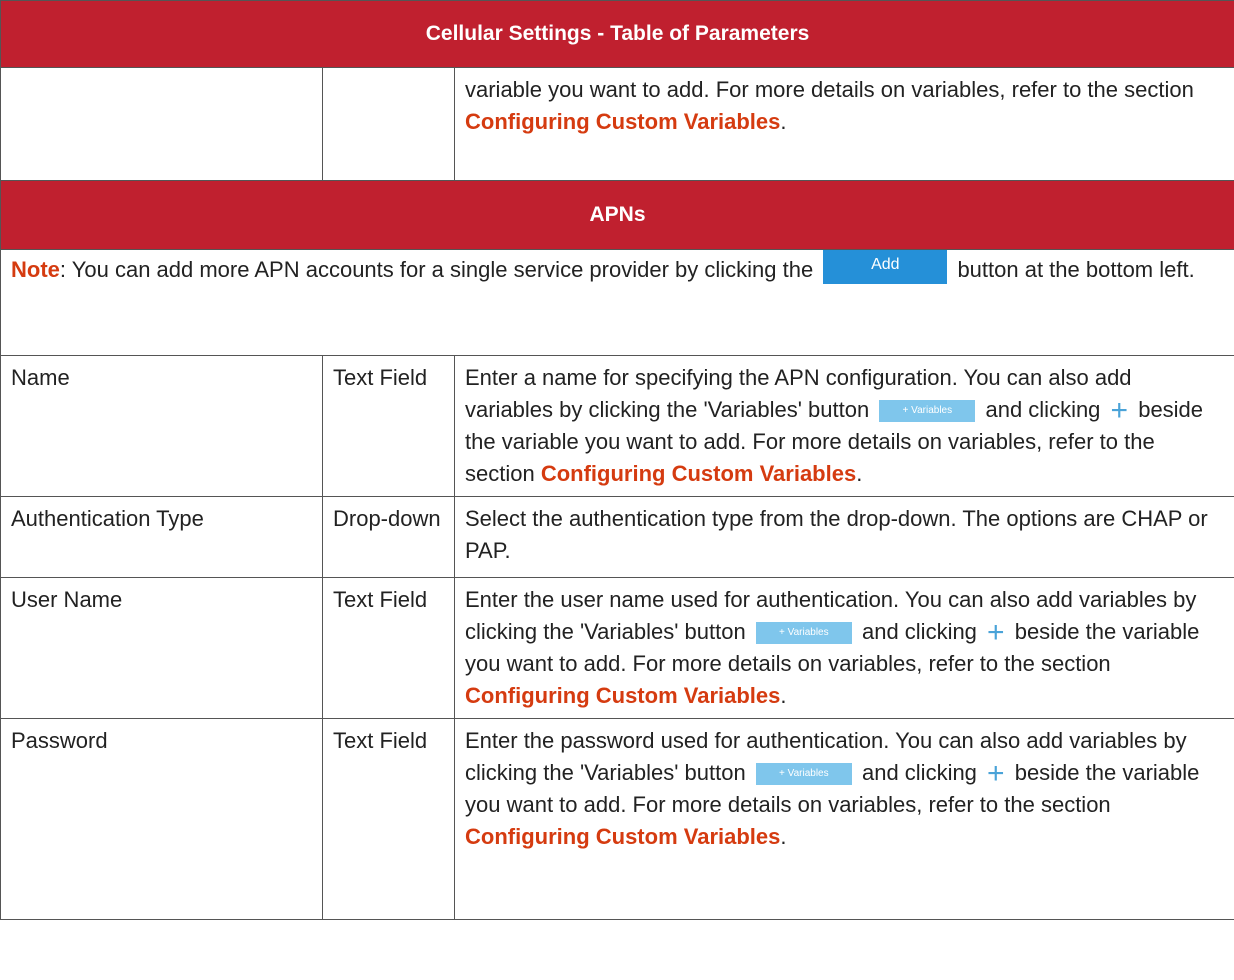 This screenshot has width=1234, height=980. What do you see at coordinates (388, 124) in the screenshot?
I see `cell-type` at bounding box center [388, 124].